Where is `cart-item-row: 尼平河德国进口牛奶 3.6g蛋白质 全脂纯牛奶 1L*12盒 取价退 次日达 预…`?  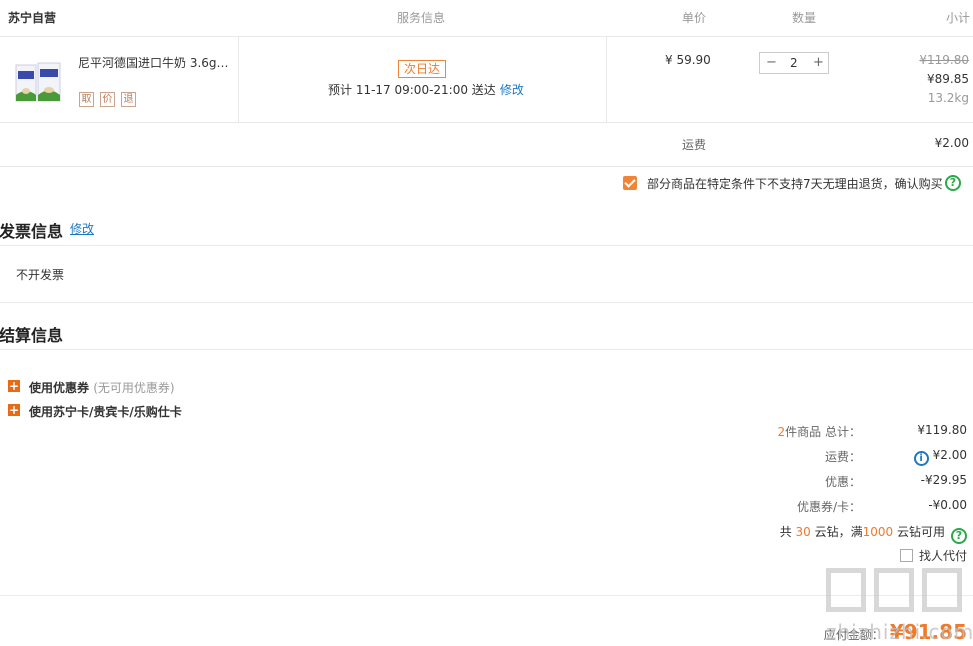
cart-item-row: 尼平河德国进口牛奶 3.6g蛋白质 全脂纯牛奶 1L*12盒 取价退 次日达 预… is located at coordinates (486, 80).